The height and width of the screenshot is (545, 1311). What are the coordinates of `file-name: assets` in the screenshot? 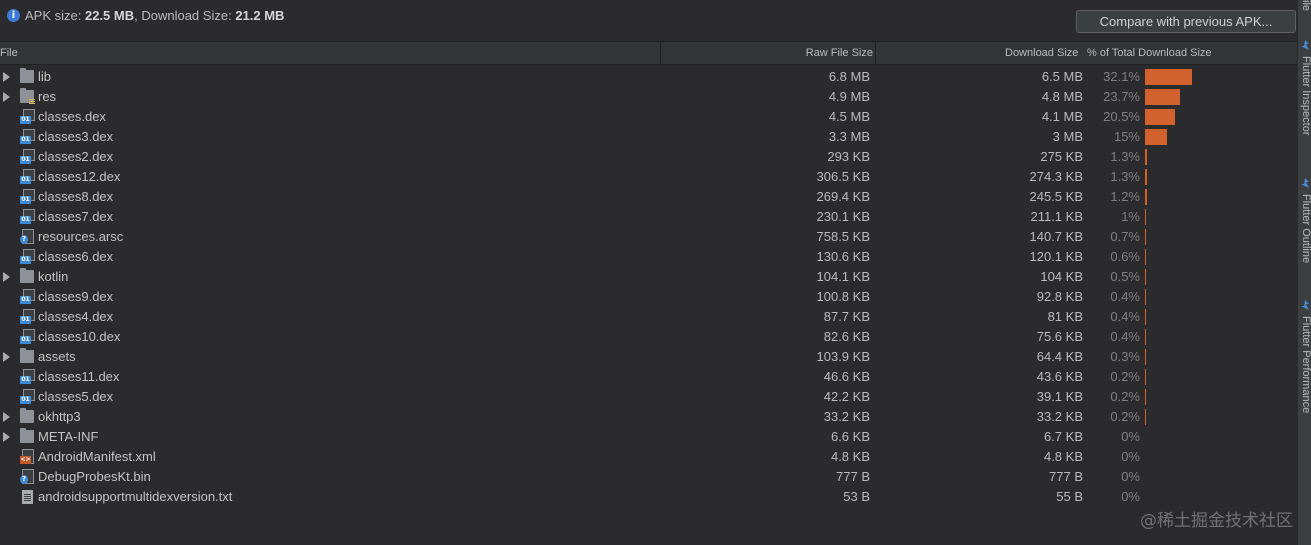 It's located at (57, 356).